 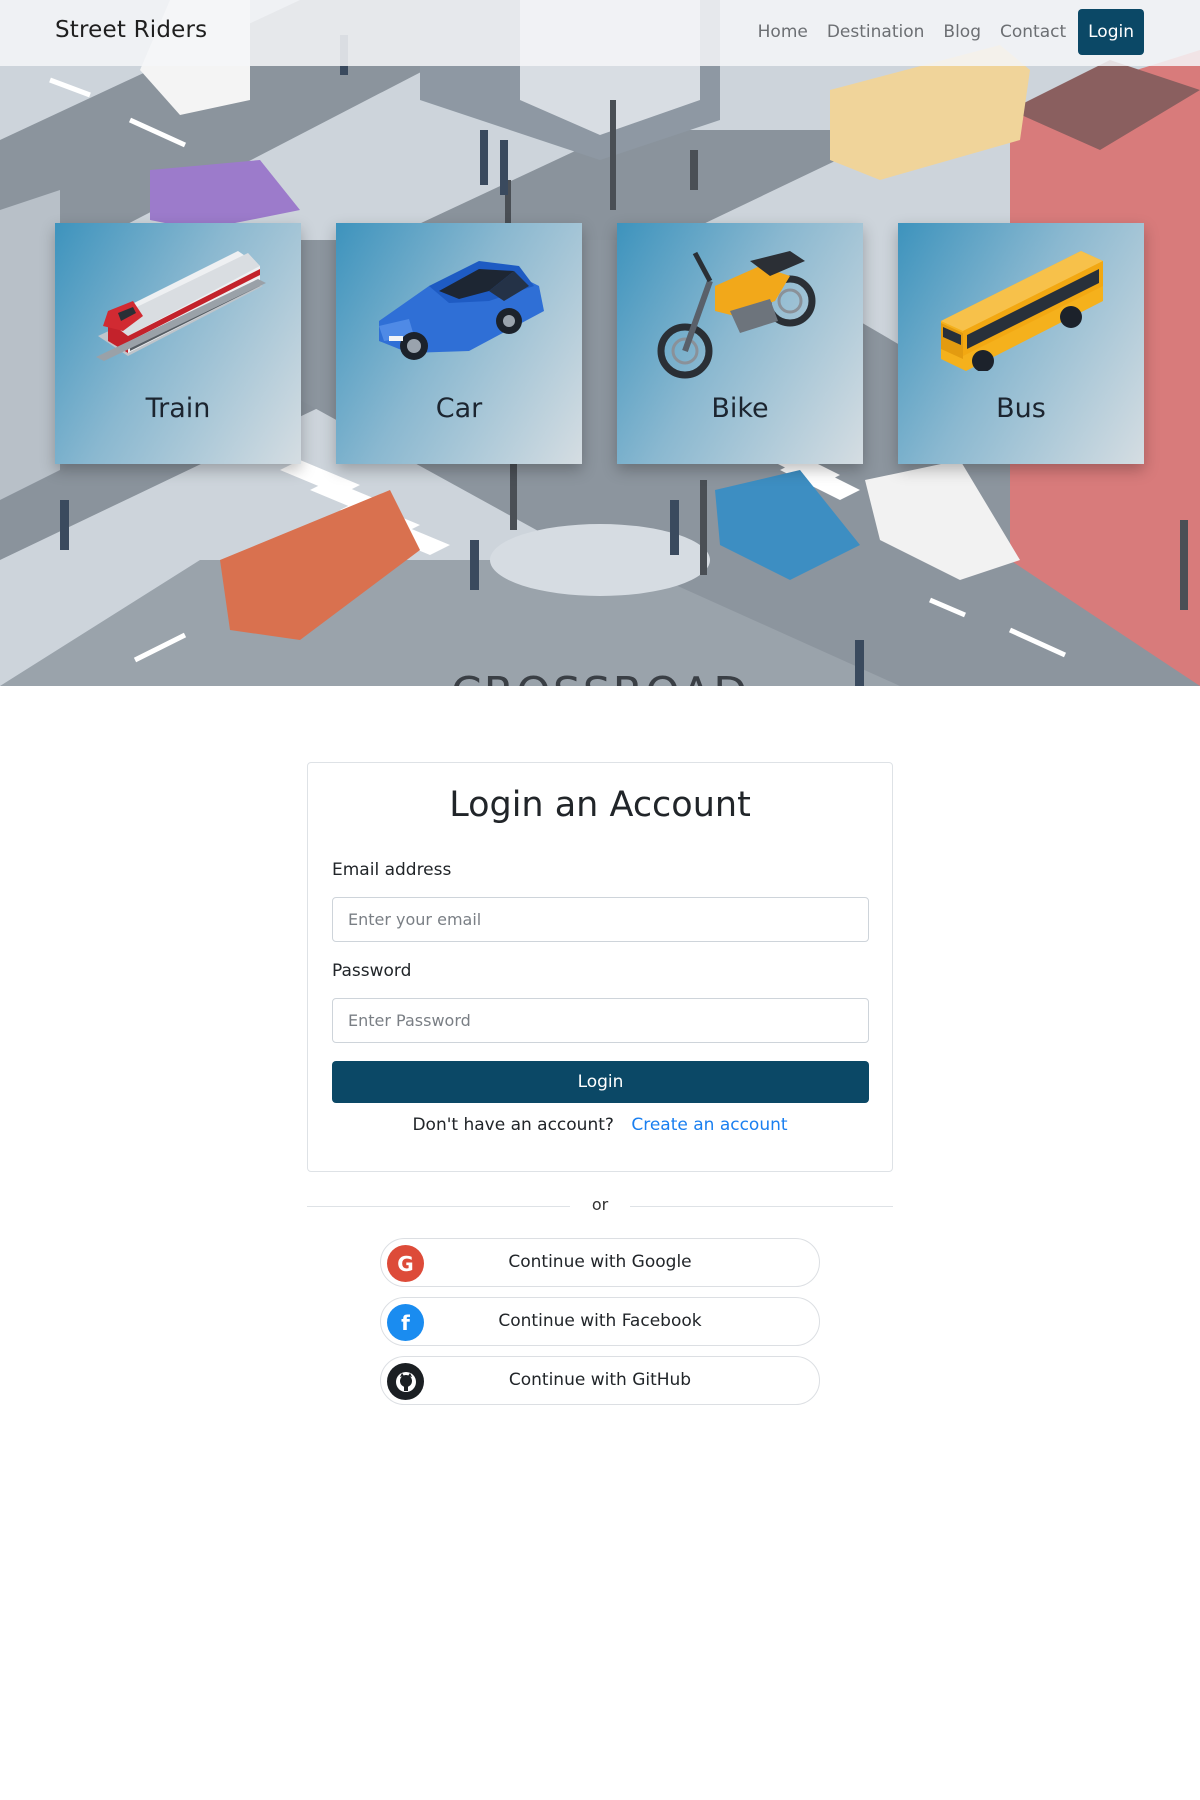 What do you see at coordinates (461, 310) in the screenshot?
I see `car-icon` at bounding box center [461, 310].